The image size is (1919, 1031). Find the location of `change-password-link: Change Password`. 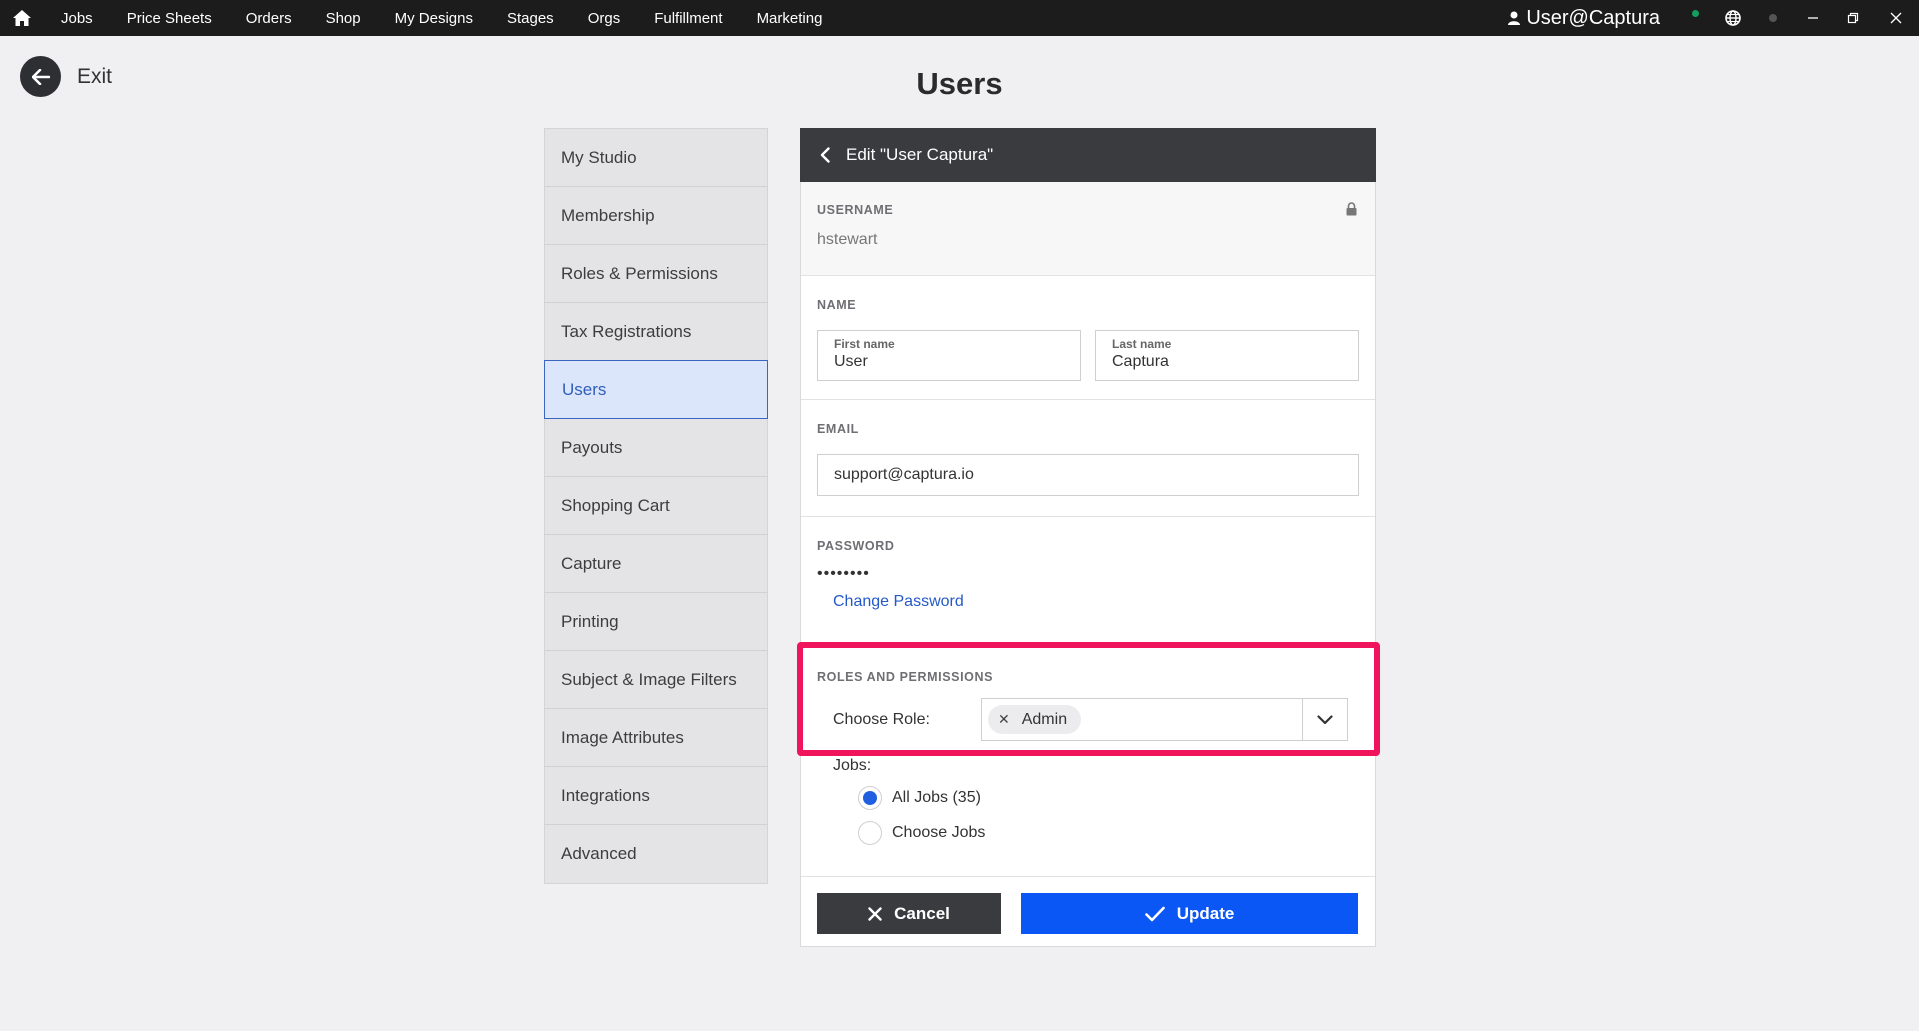

change-password-link: Change Password is located at coordinates (898, 602).